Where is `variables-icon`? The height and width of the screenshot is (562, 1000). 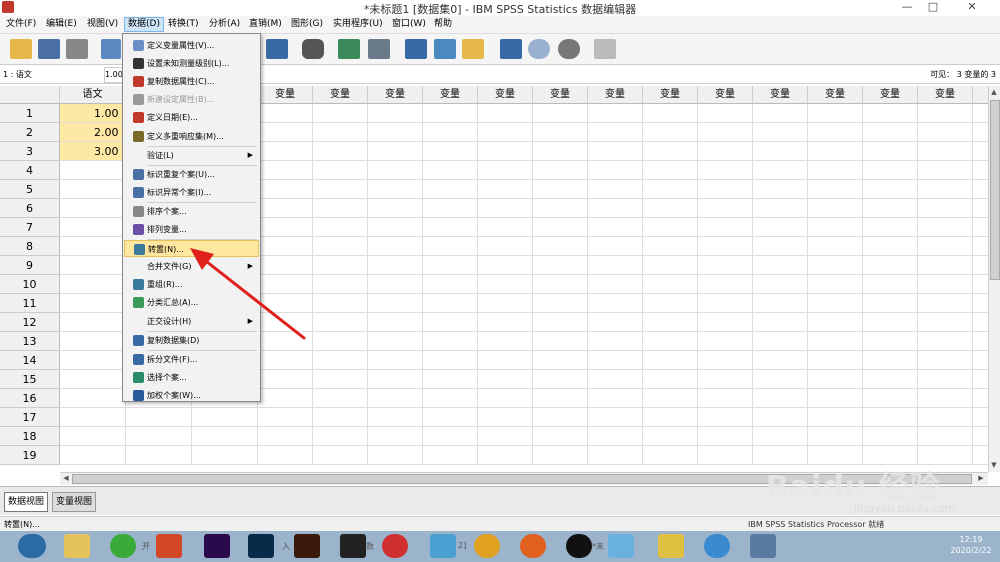
variables-icon is located at coordinates (277, 49).